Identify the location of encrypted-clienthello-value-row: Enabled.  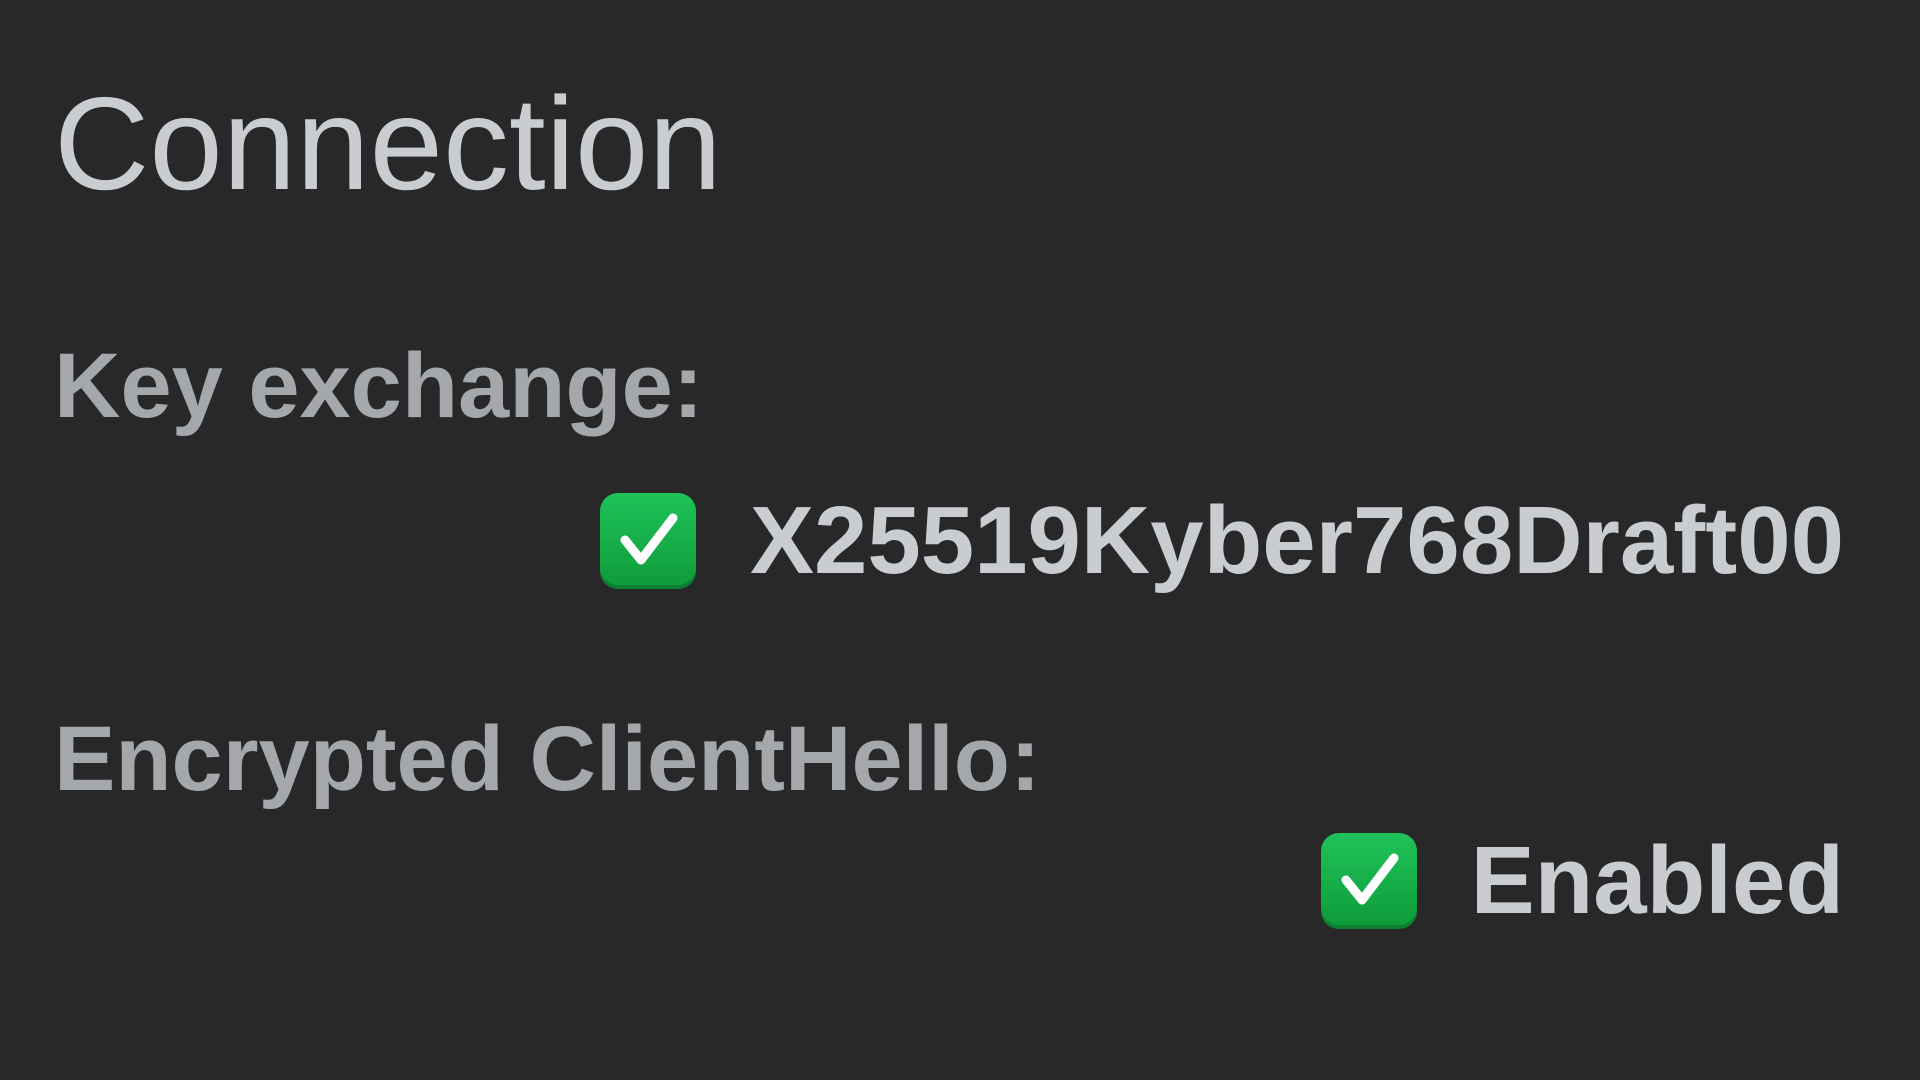
(1582, 880).